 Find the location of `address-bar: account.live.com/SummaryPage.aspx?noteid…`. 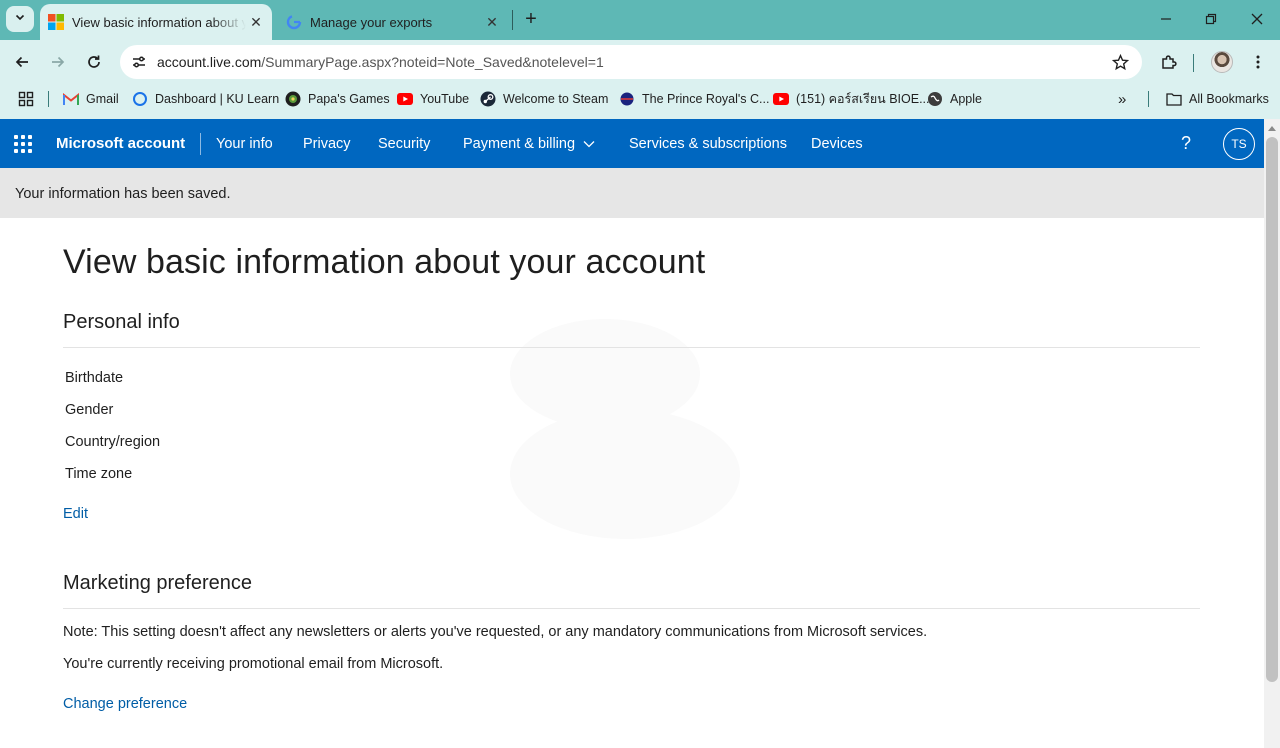

address-bar: account.live.com/SummaryPage.aspx?noteid… is located at coordinates (631, 62).